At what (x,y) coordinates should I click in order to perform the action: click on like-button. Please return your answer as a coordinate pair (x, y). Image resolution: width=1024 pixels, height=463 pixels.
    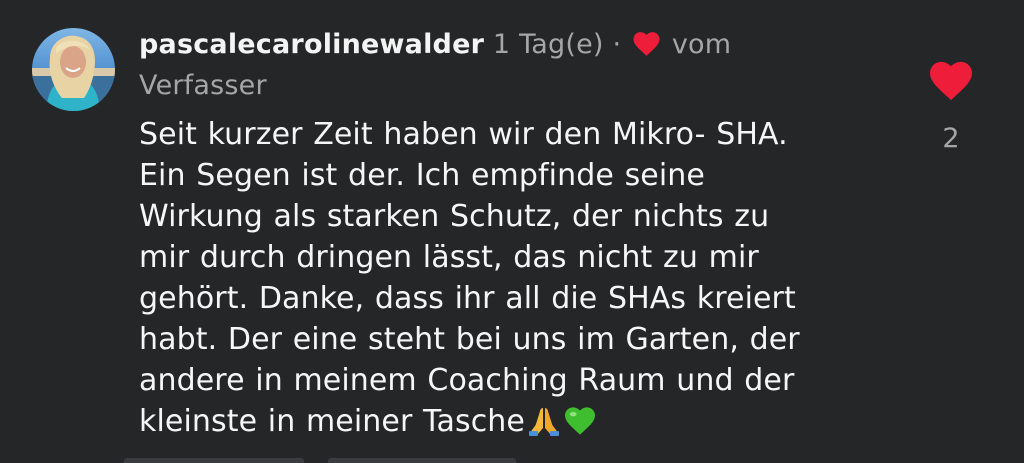
    Looking at the image, I should click on (951, 82).